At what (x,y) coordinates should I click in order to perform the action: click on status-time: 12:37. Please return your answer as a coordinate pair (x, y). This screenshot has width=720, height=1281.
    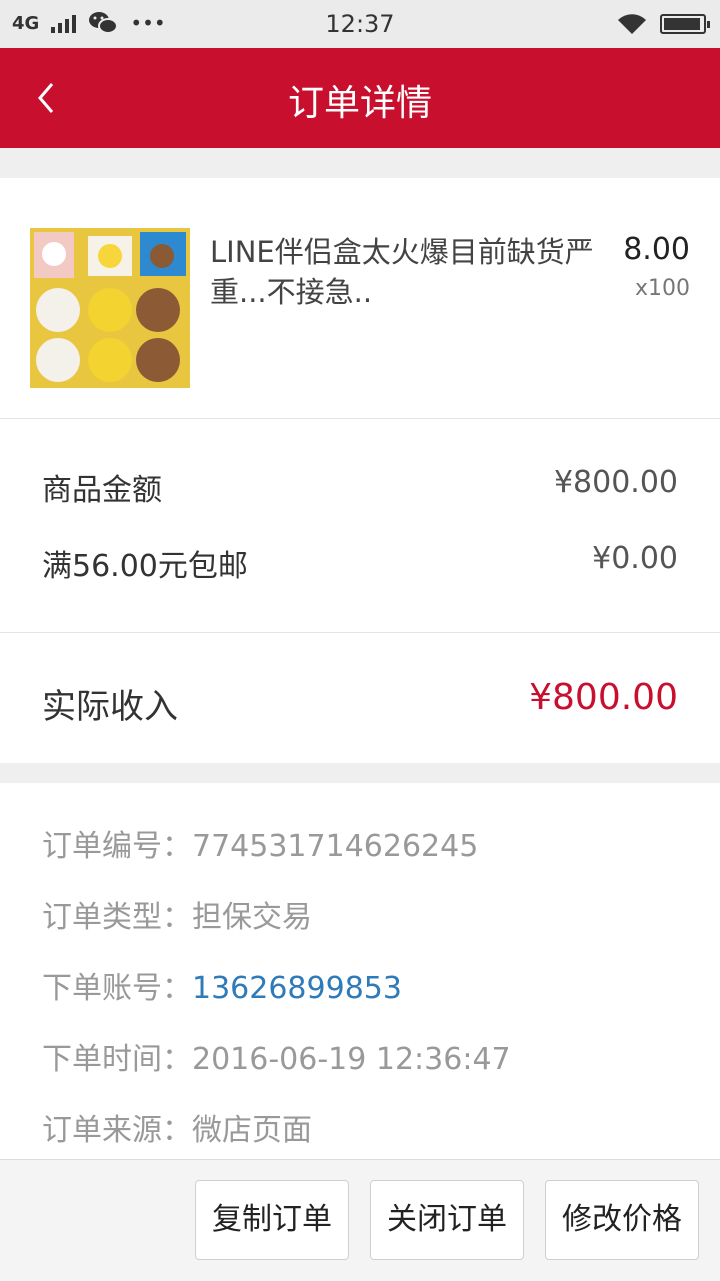
    Looking at the image, I should click on (360, 24).